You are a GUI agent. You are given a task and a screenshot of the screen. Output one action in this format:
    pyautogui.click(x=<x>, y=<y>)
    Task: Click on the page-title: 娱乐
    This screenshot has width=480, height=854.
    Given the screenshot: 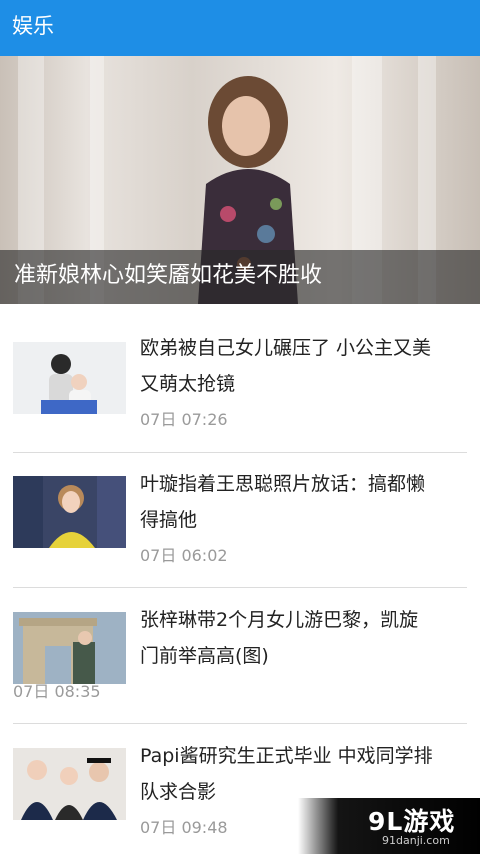 What is the action you would take?
    pyautogui.click(x=33, y=26)
    